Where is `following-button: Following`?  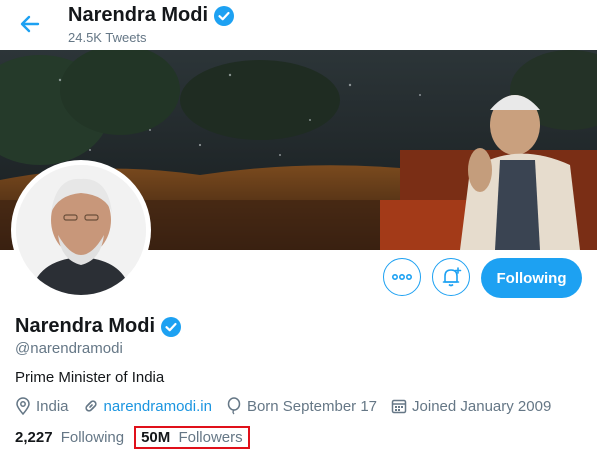 following-button: Following is located at coordinates (531, 278).